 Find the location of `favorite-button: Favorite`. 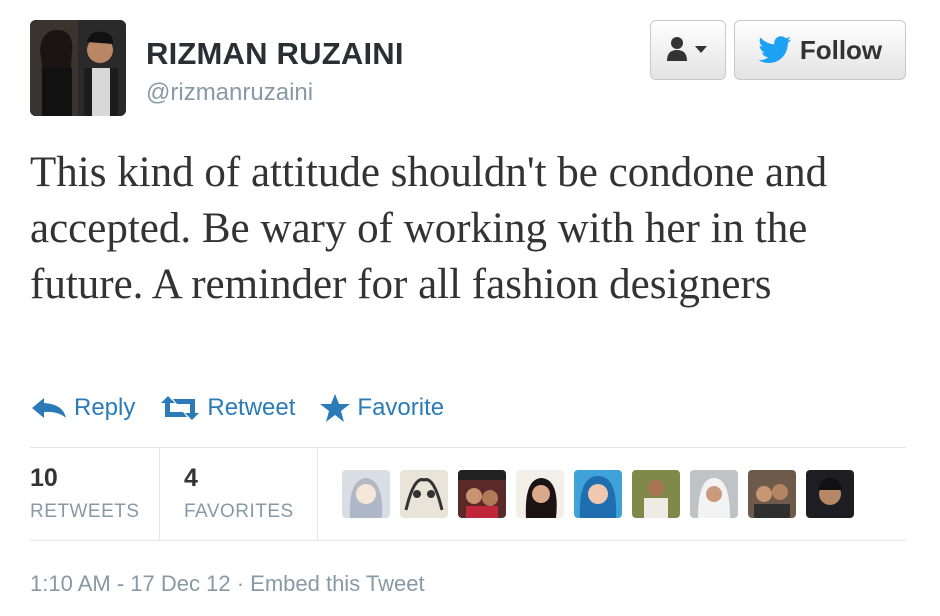

favorite-button: Favorite is located at coordinates (381, 408).